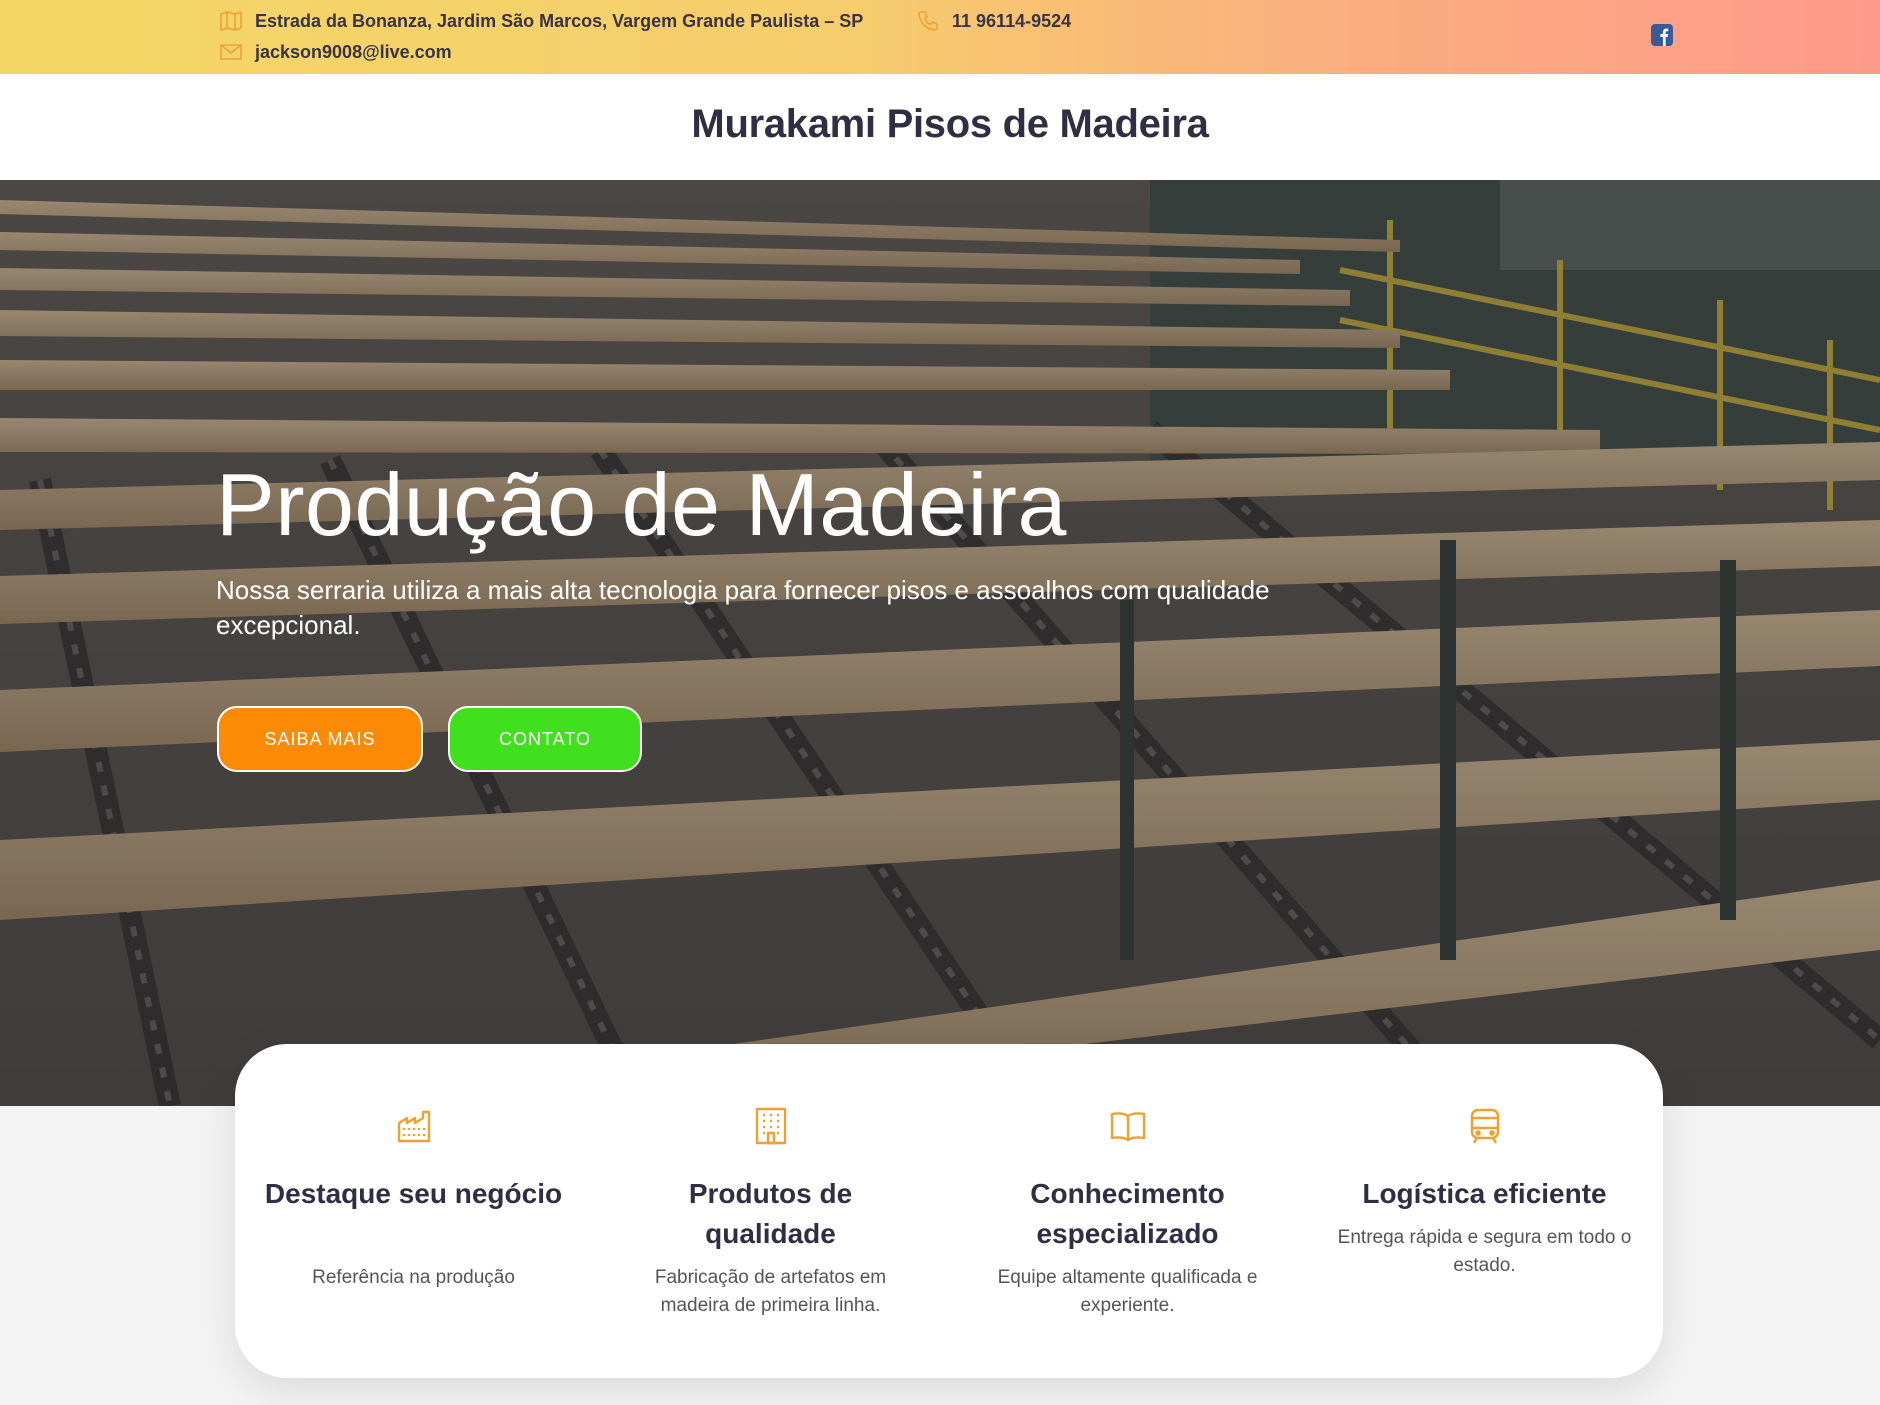  Describe the element at coordinates (1484, 1126) in the screenshot. I see `train-icon` at that location.